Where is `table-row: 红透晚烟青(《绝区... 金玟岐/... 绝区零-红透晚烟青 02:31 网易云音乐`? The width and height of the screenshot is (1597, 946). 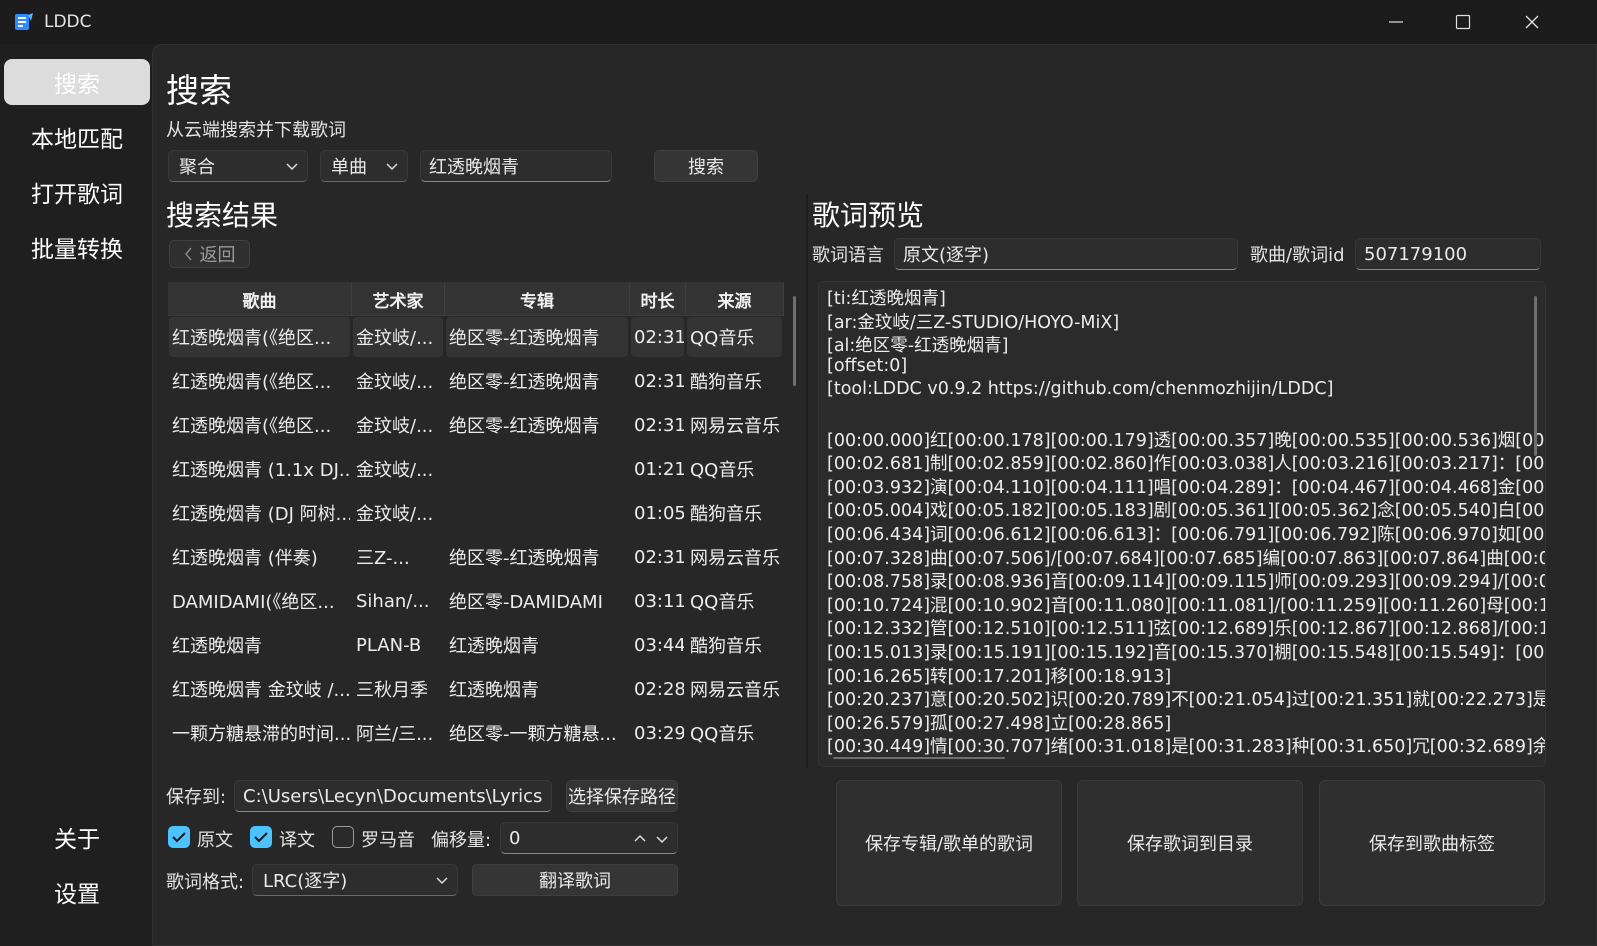
table-row: 红透晚烟青(《绝区... 金玟岐/... 绝区零-红透晚烟青 02:31 网易云音乐 is located at coordinates (476, 425).